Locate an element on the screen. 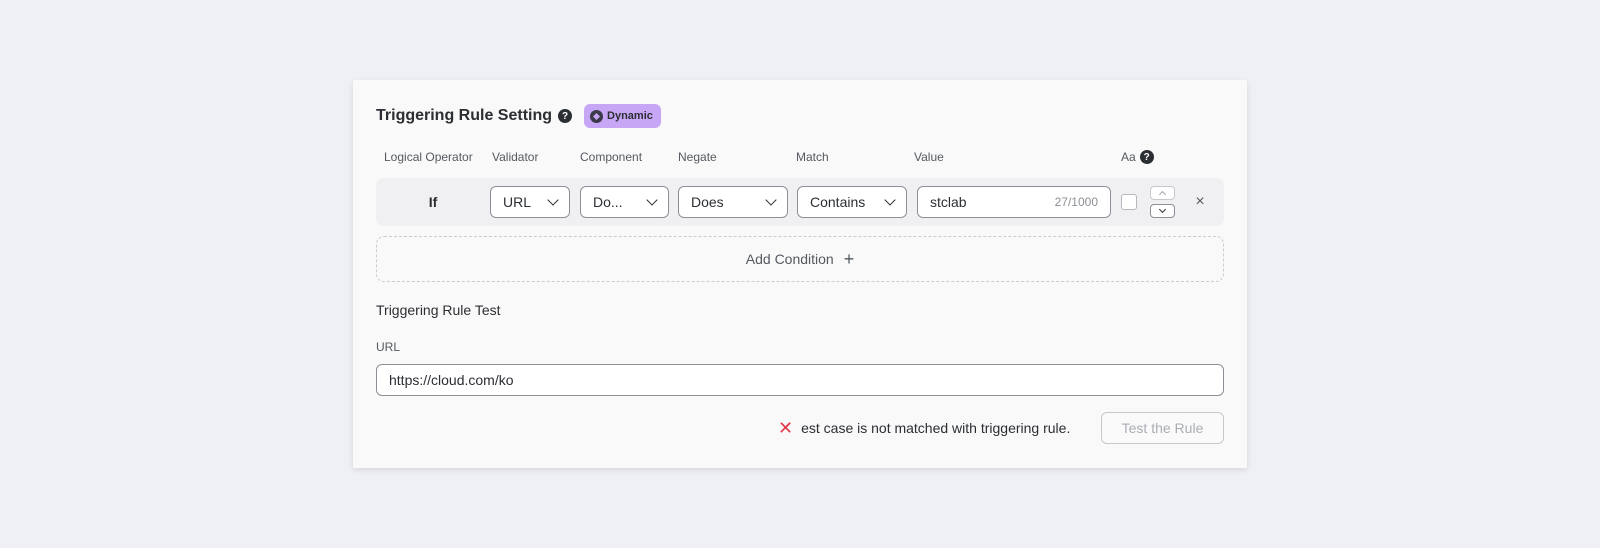 This screenshot has height=548, width=1600. negate-select: Does is located at coordinates (733, 202).